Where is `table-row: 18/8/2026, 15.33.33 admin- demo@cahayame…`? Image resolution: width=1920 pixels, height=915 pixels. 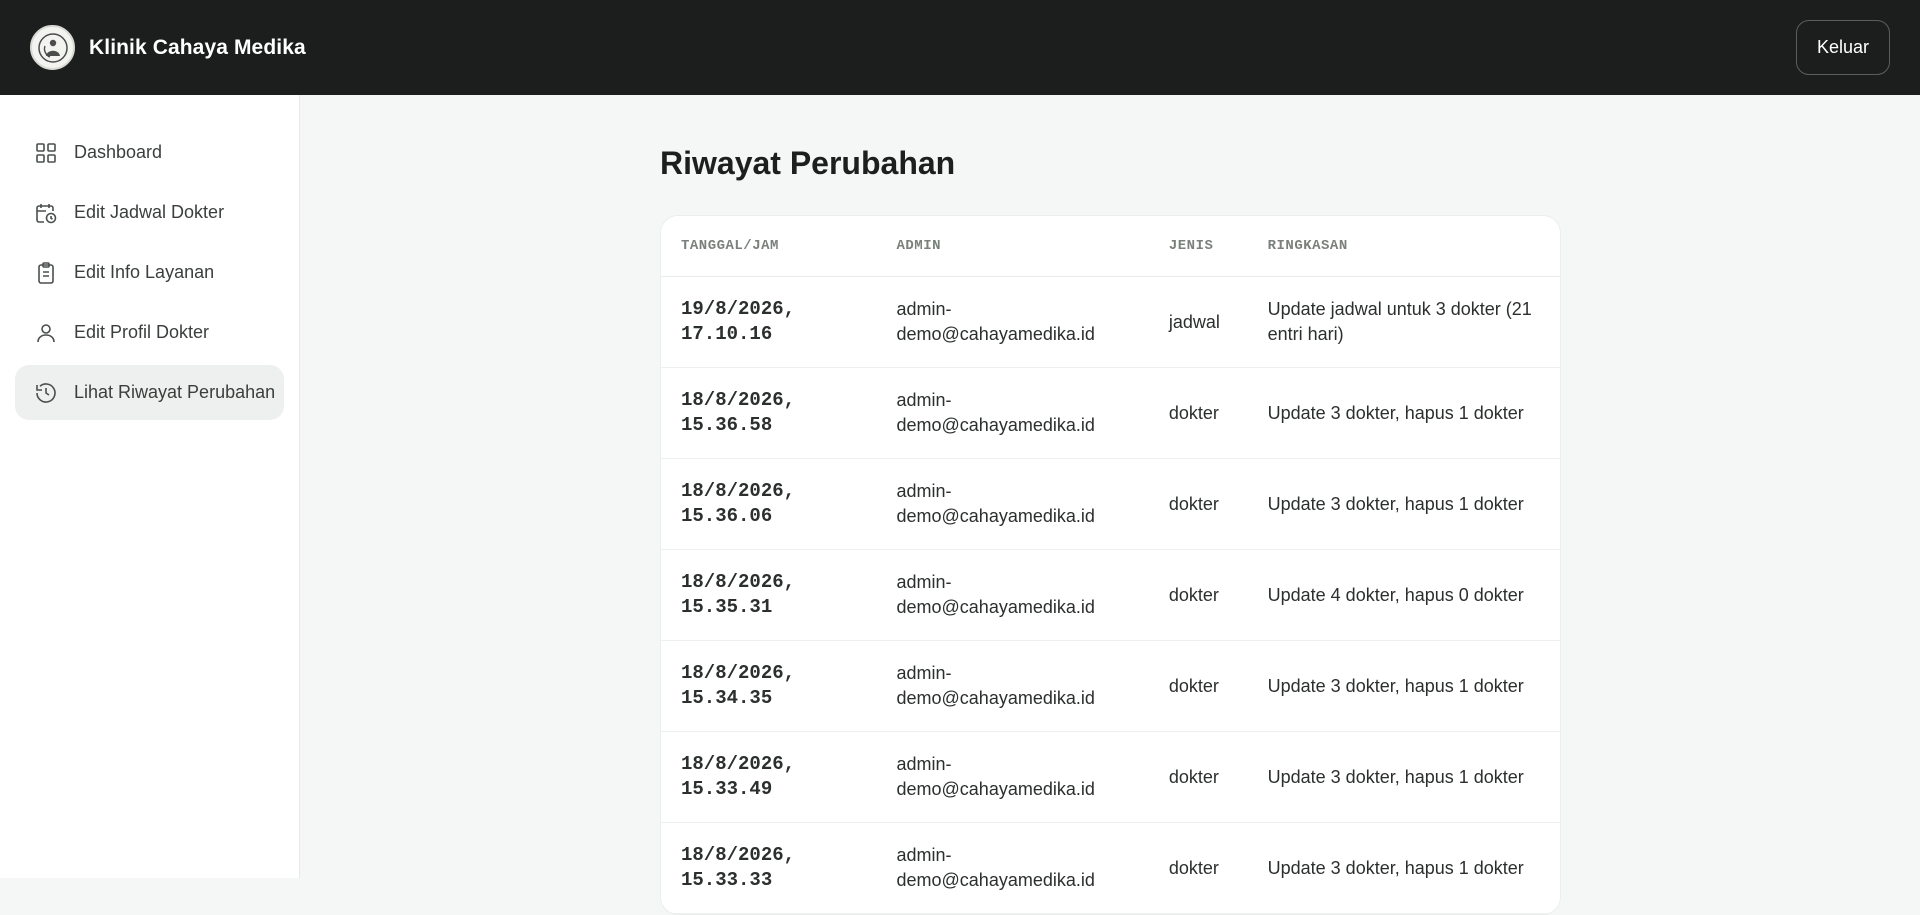 table-row: 18/8/2026, 15.33.33 admin- demo@cahayame… is located at coordinates (1110, 868).